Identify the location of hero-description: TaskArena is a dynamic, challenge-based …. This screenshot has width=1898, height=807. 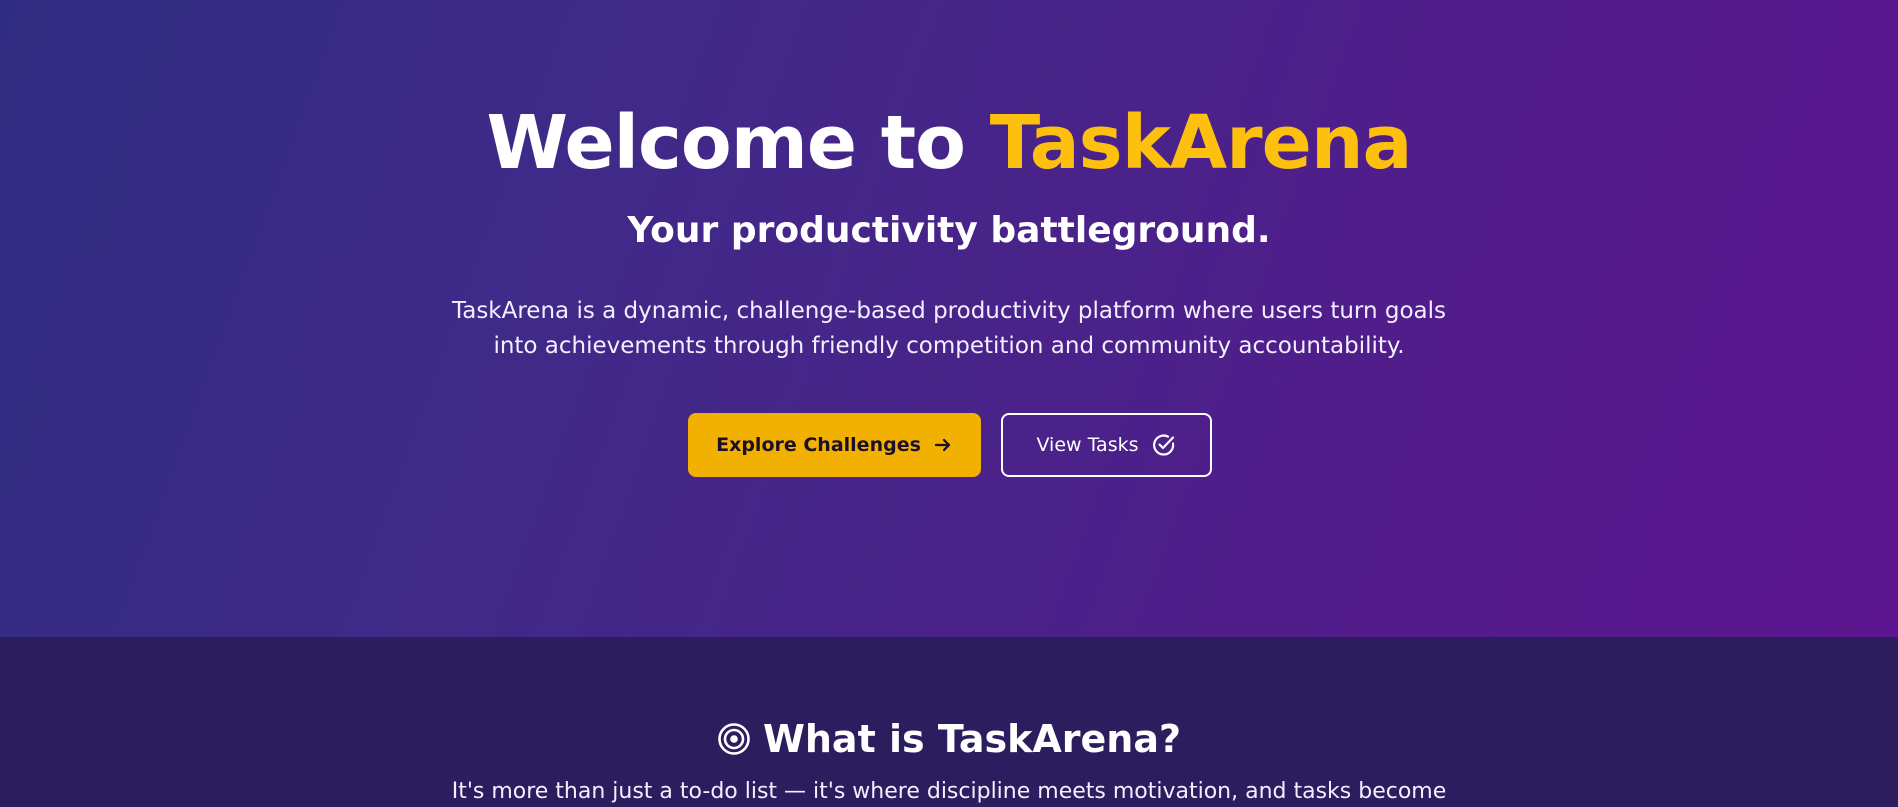
(949, 328).